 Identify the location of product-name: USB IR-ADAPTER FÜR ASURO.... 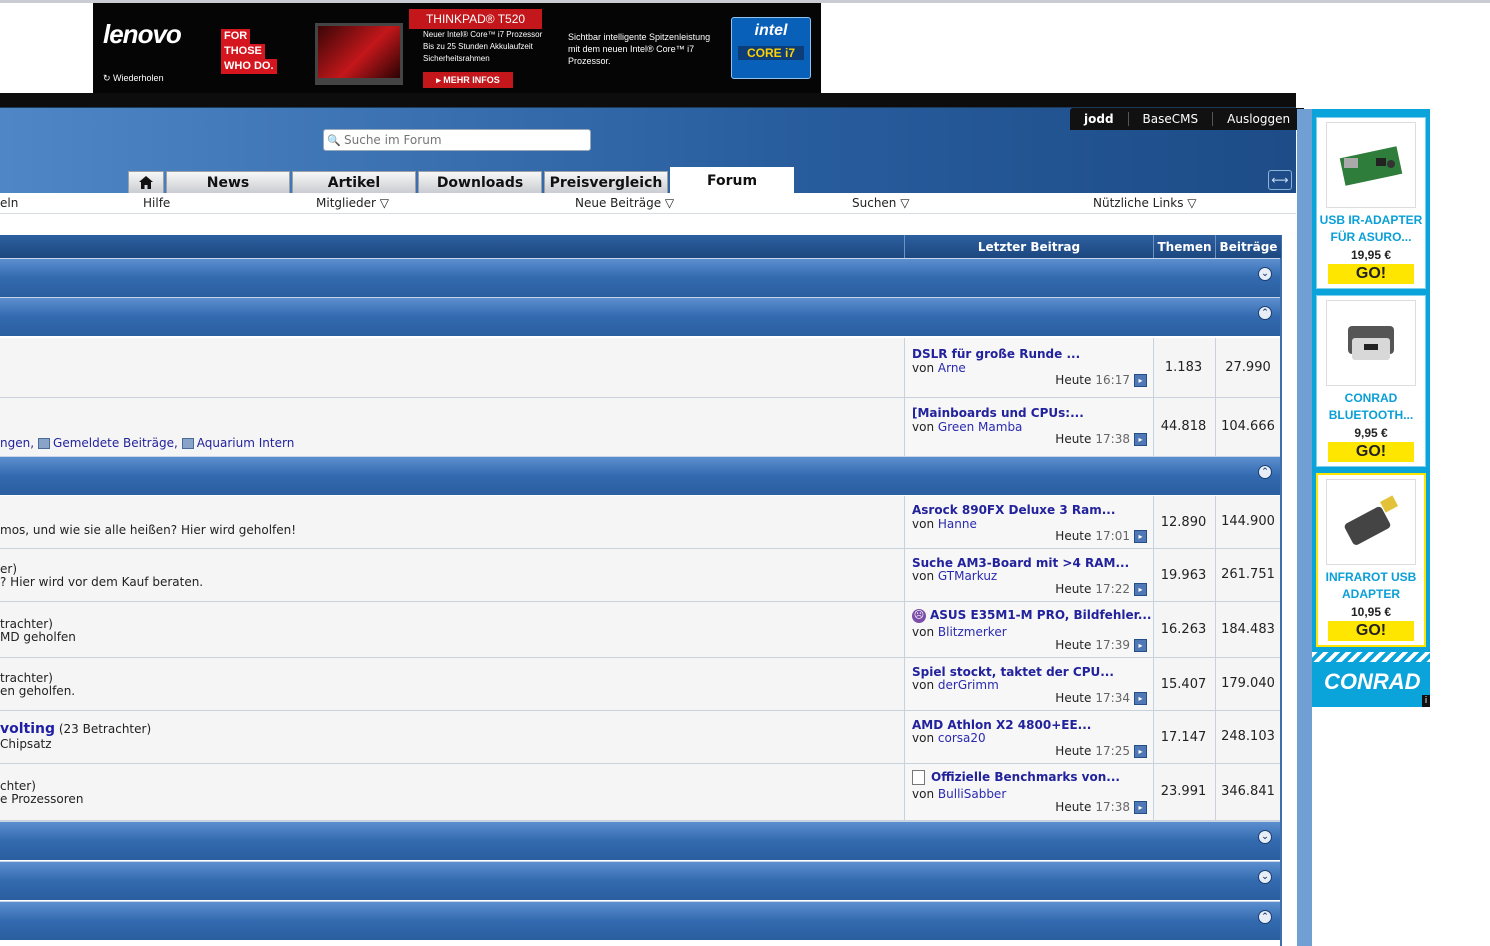
(1371, 229).